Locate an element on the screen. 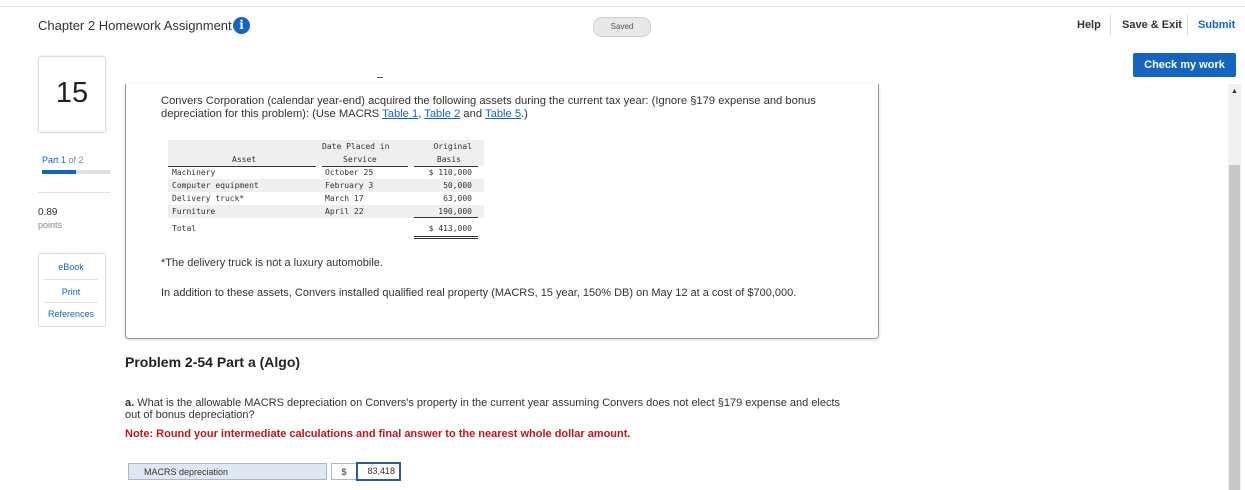  info-icon: i is located at coordinates (241, 25).